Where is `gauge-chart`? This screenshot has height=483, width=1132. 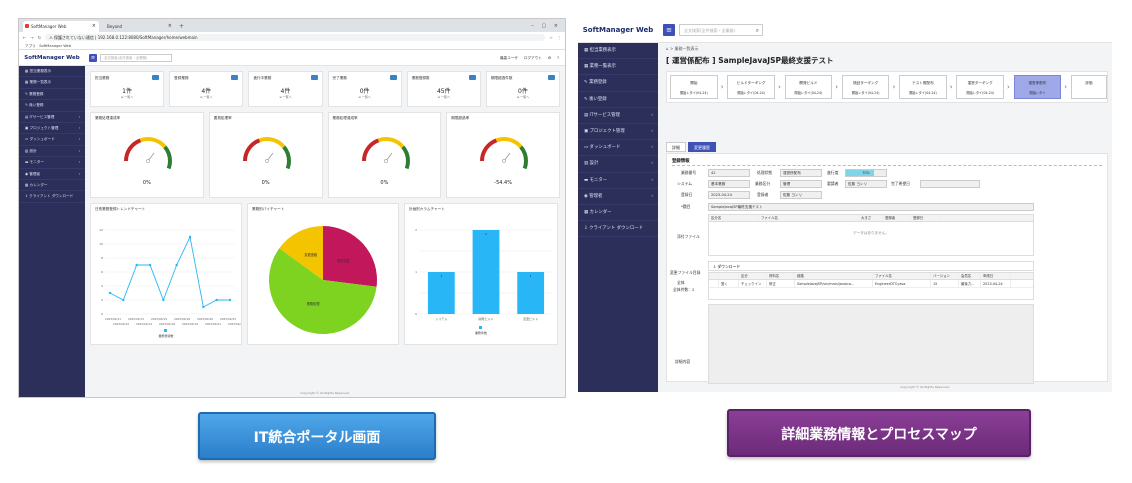
gauge-chart is located at coordinates (504, 153).